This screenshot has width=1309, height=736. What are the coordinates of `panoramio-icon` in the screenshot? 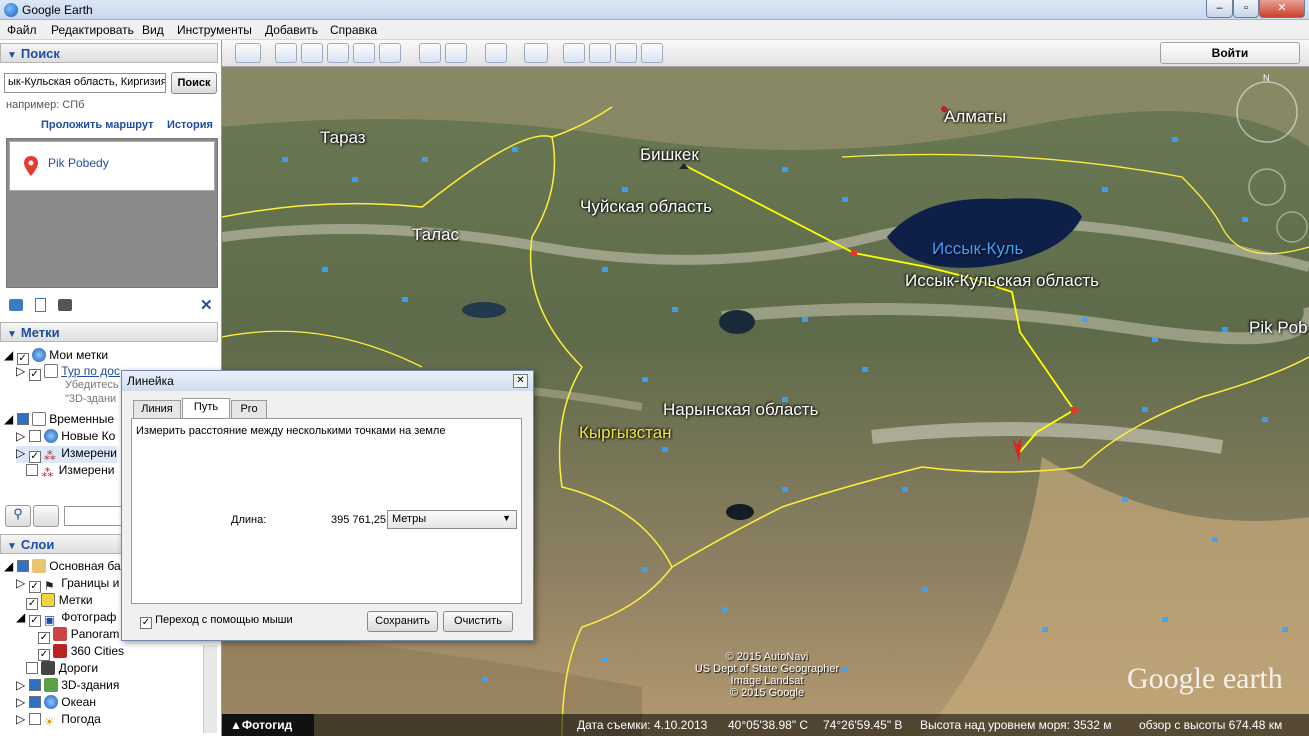 It's located at (60, 634).